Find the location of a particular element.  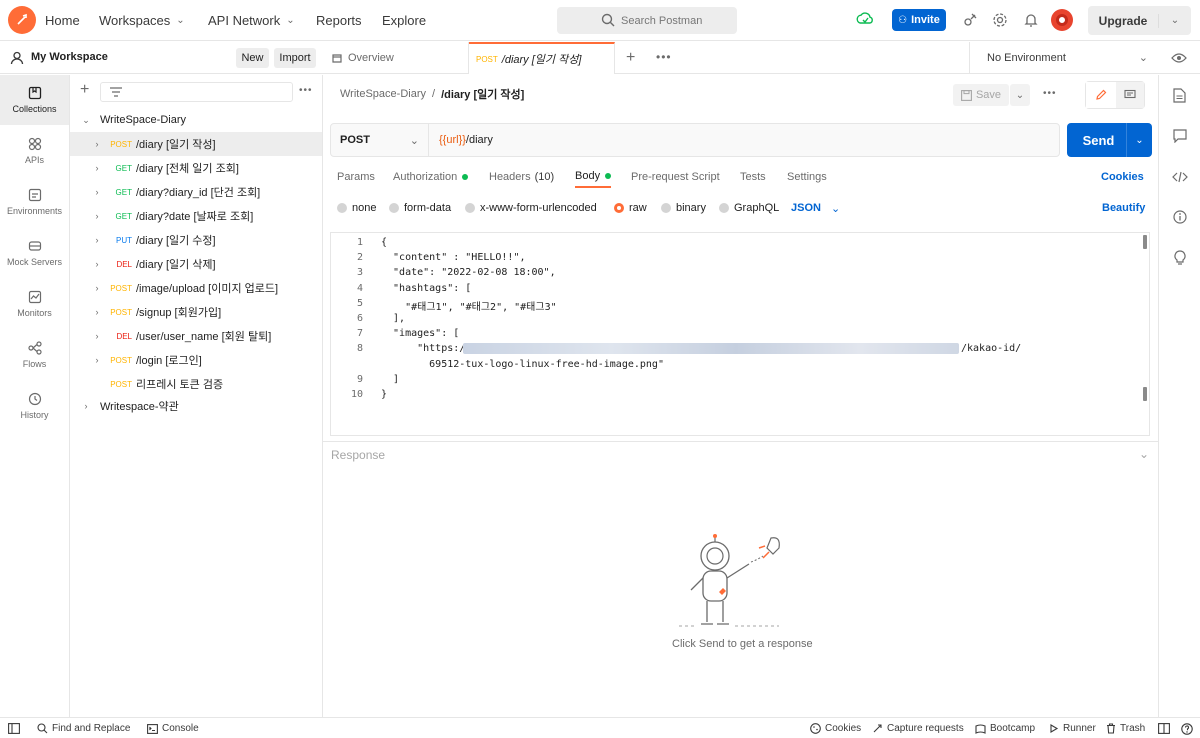

nav-explore: Explore is located at coordinates (404, 20).